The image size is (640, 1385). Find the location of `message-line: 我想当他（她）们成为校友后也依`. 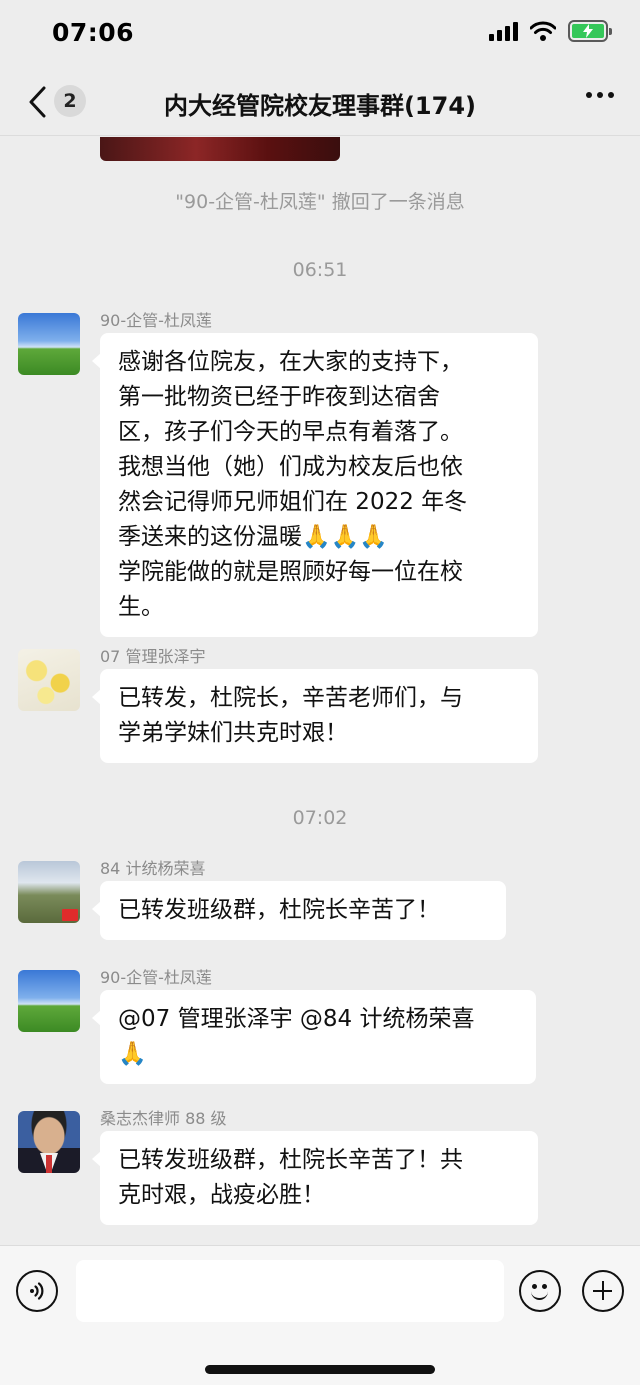

message-line: 我想当他（她）们成为校友后也依 is located at coordinates (290, 467).